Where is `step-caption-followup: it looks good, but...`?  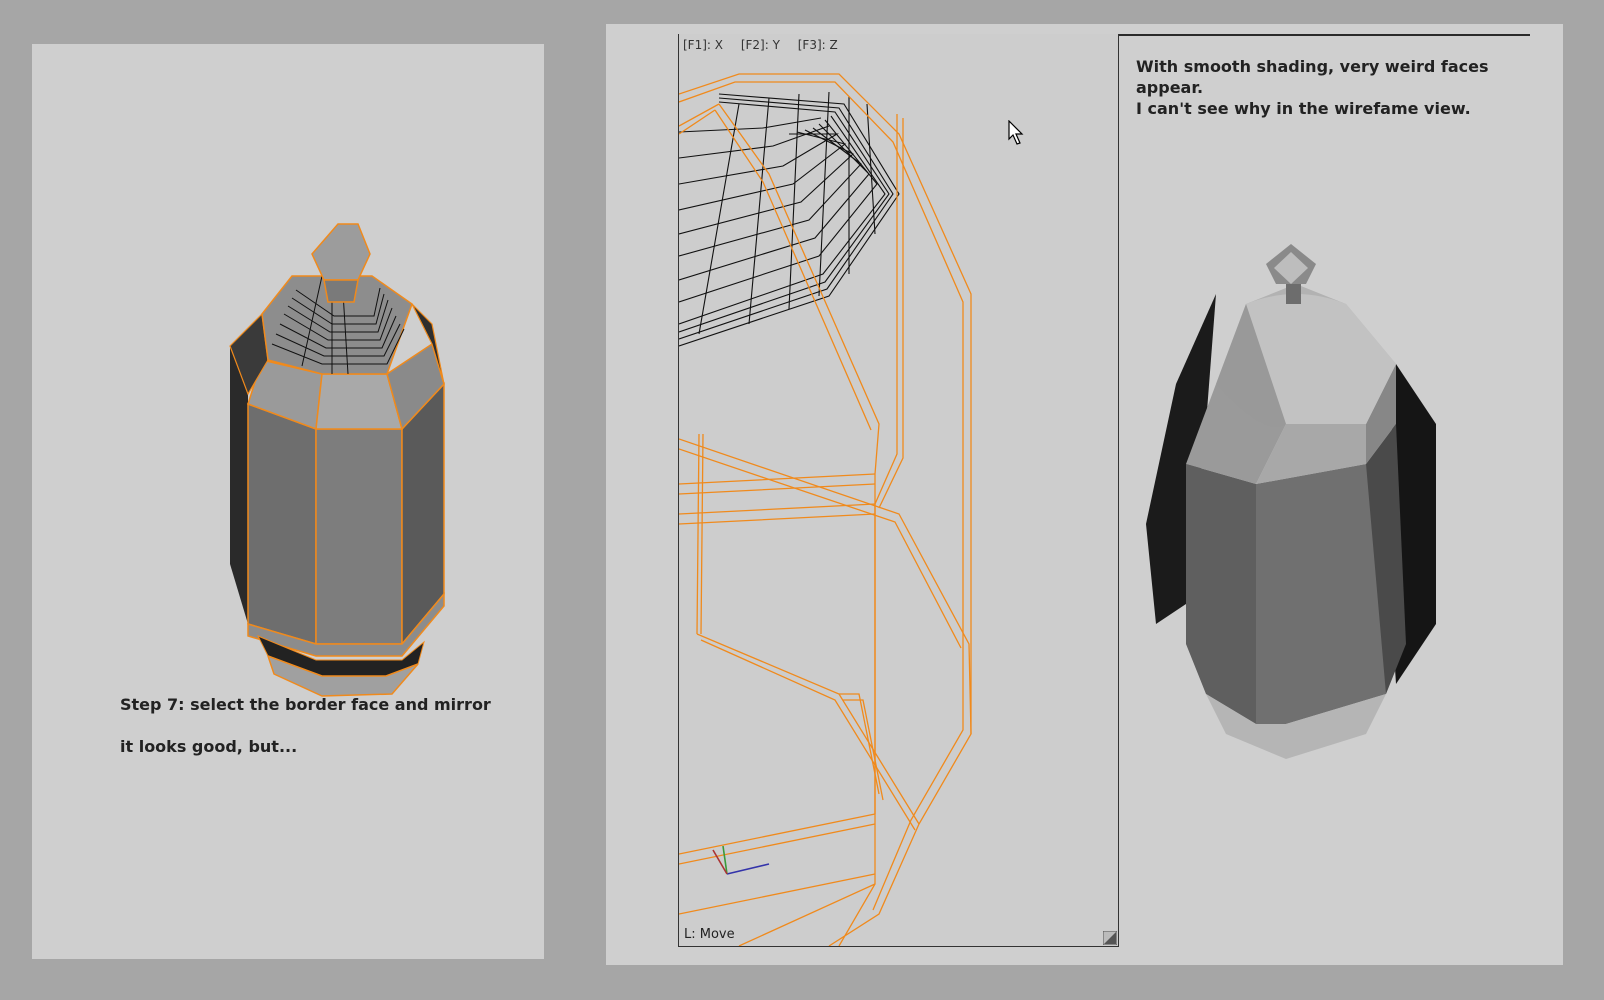
step-caption-followup: it looks good, but... is located at coordinates (209, 746).